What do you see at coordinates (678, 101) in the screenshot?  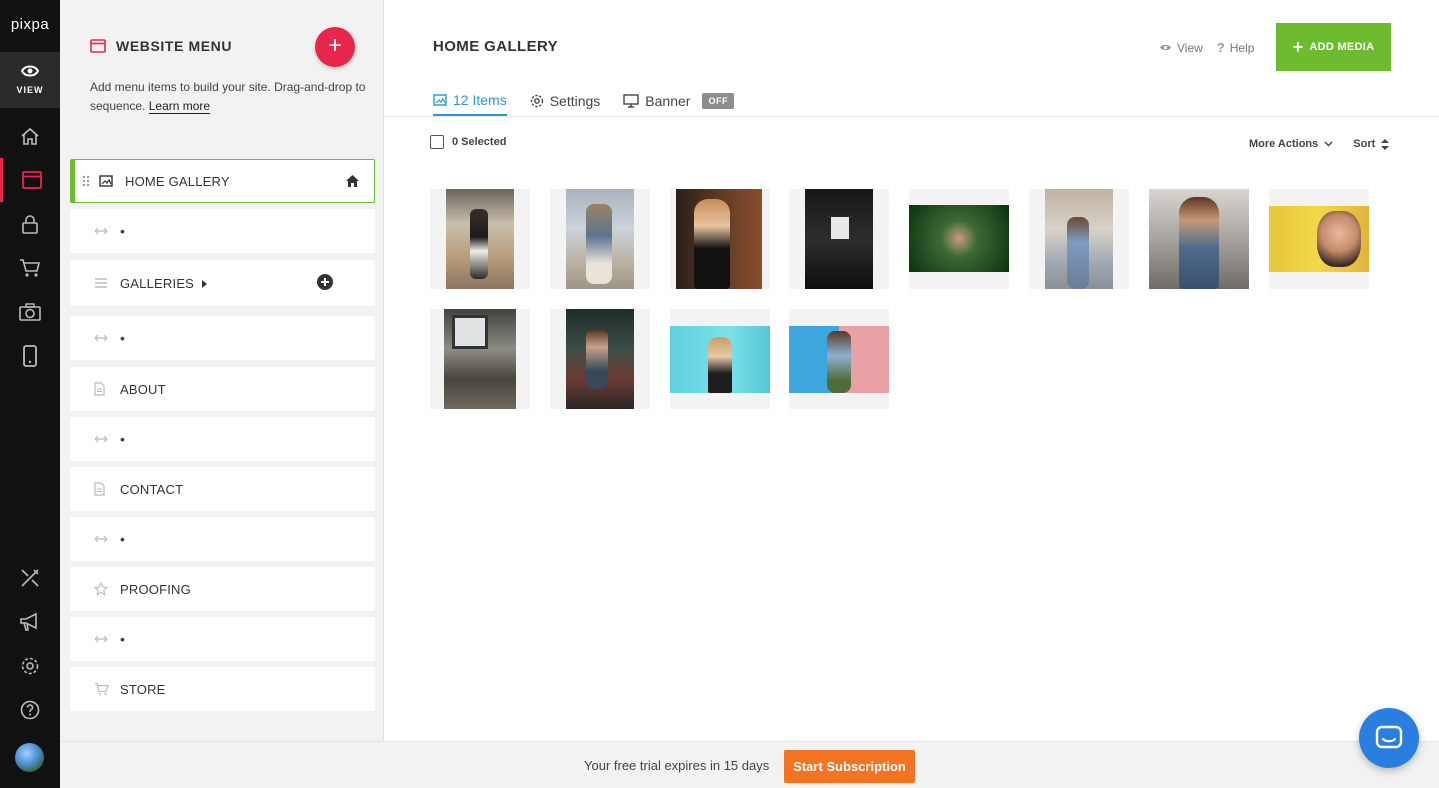 I see `tab-banner: Banner OFF` at bounding box center [678, 101].